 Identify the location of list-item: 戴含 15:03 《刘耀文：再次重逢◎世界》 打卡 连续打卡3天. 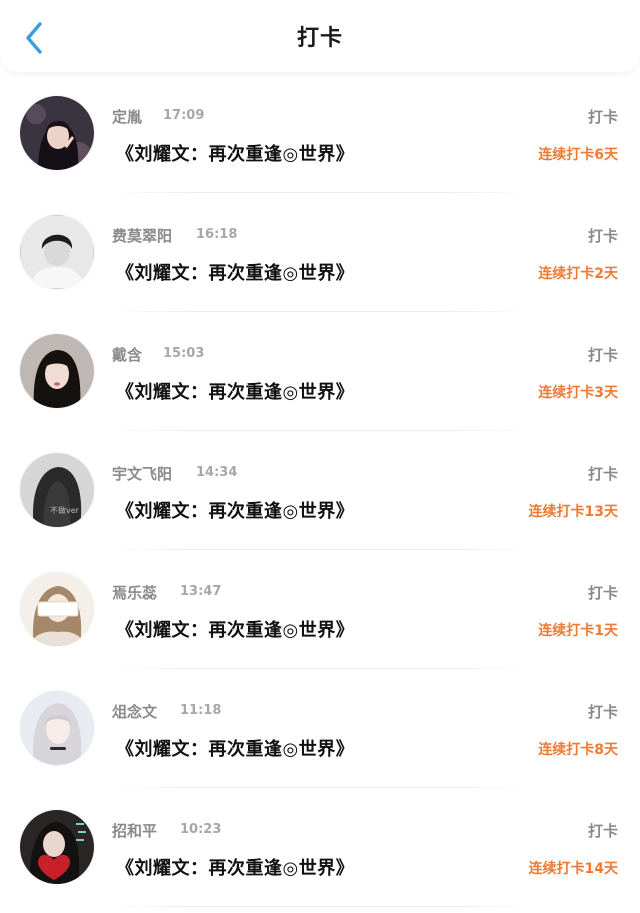
(320, 371).